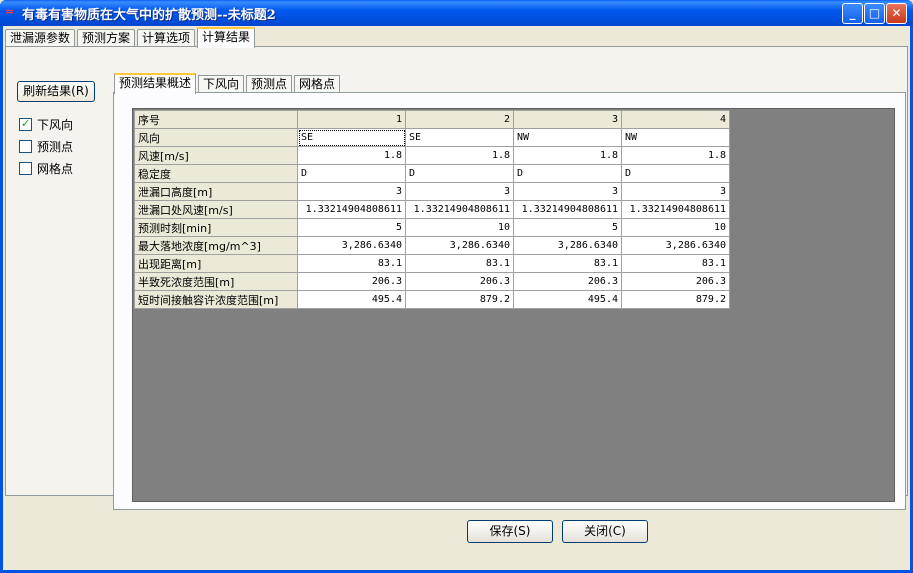 The image size is (913, 573). What do you see at coordinates (55, 169) in the screenshot?
I see `checkbox-label: 网格点` at bounding box center [55, 169].